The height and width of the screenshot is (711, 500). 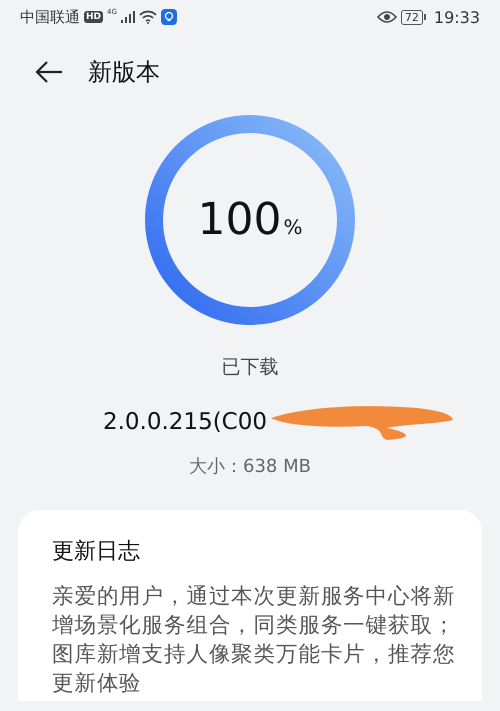 What do you see at coordinates (386, 17) in the screenshot?
I see `eye-icon` at bounding box center [386, 17].